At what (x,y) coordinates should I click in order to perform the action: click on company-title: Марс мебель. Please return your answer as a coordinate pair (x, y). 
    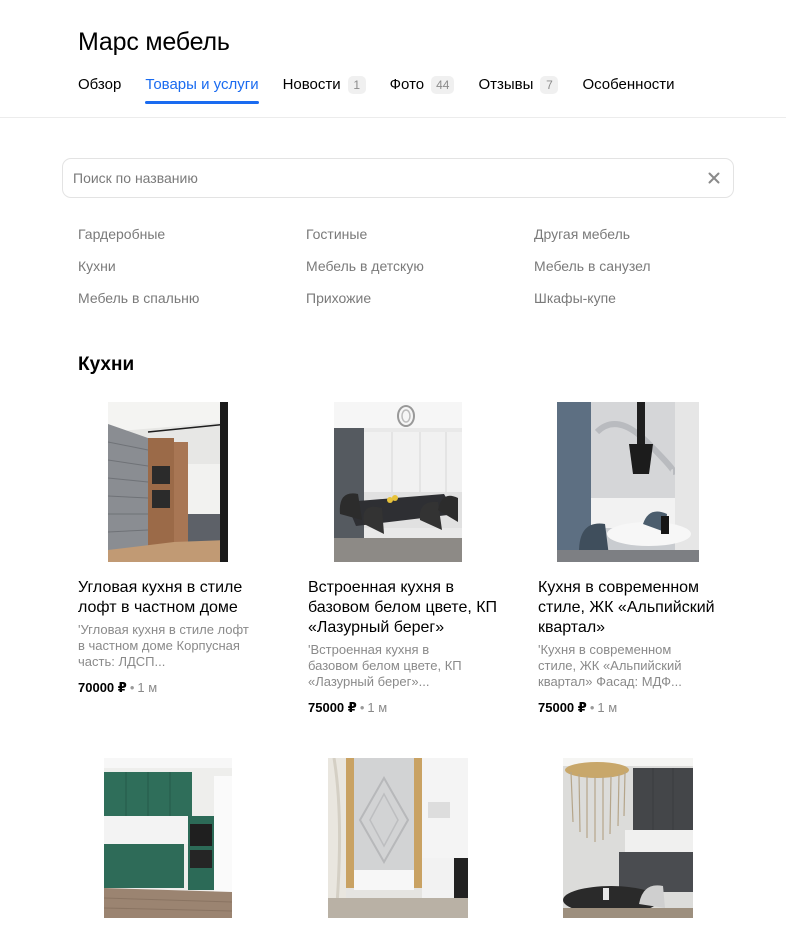
    Looking at the image, I should click on (154, 42).